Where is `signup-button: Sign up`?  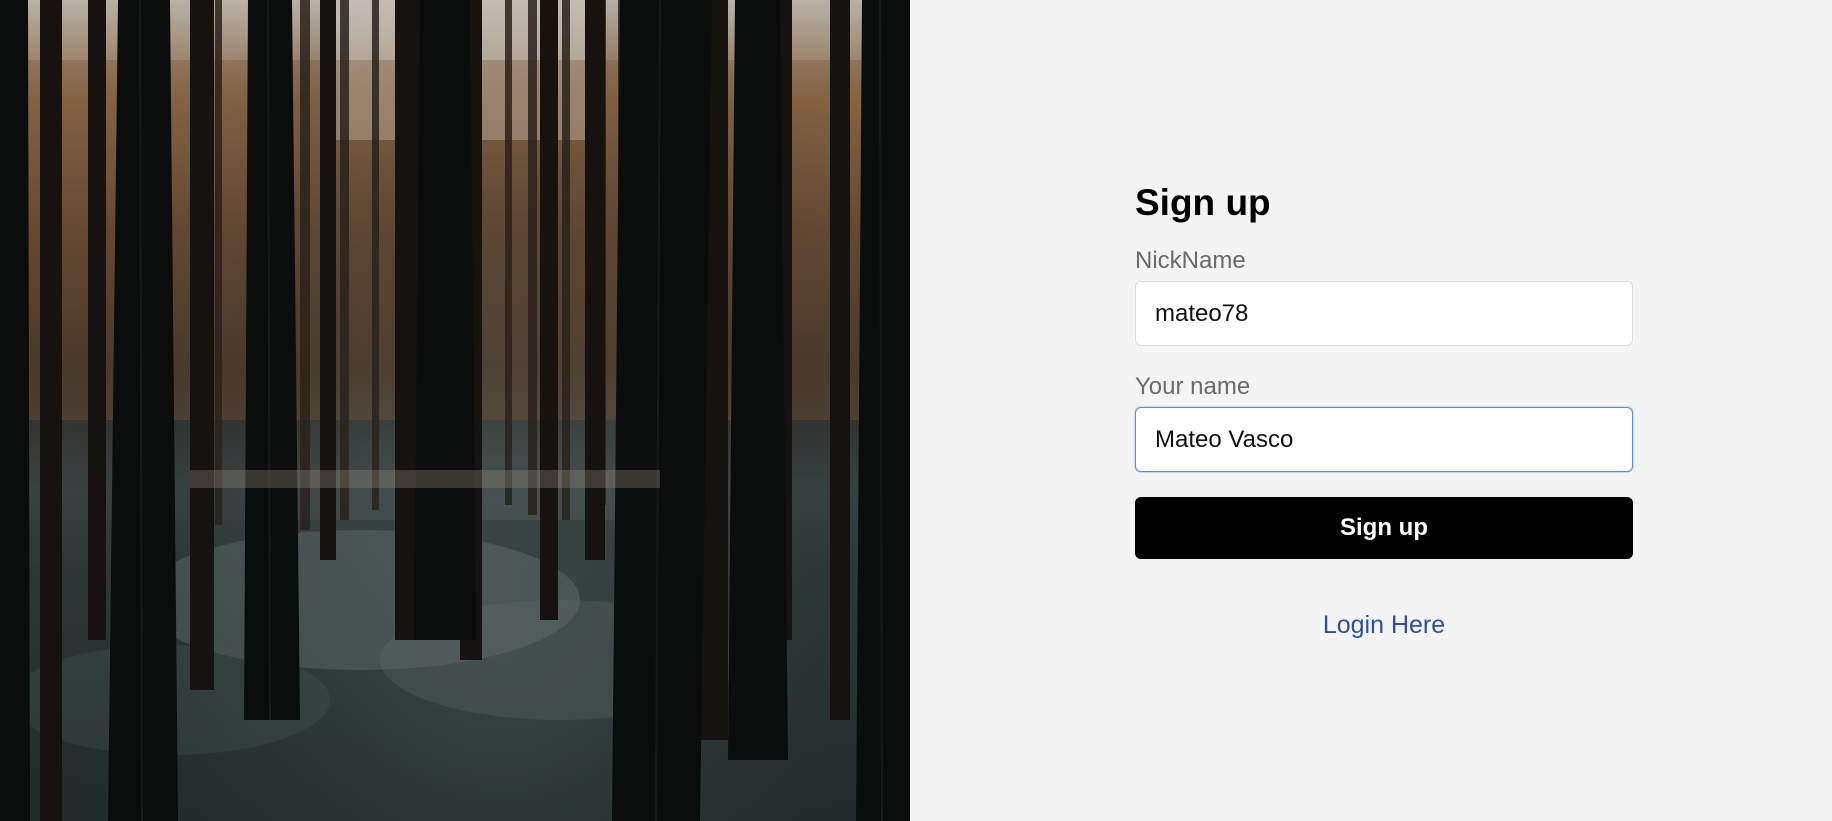
signup-button: Sign up is located at coordinates (1384, 528).